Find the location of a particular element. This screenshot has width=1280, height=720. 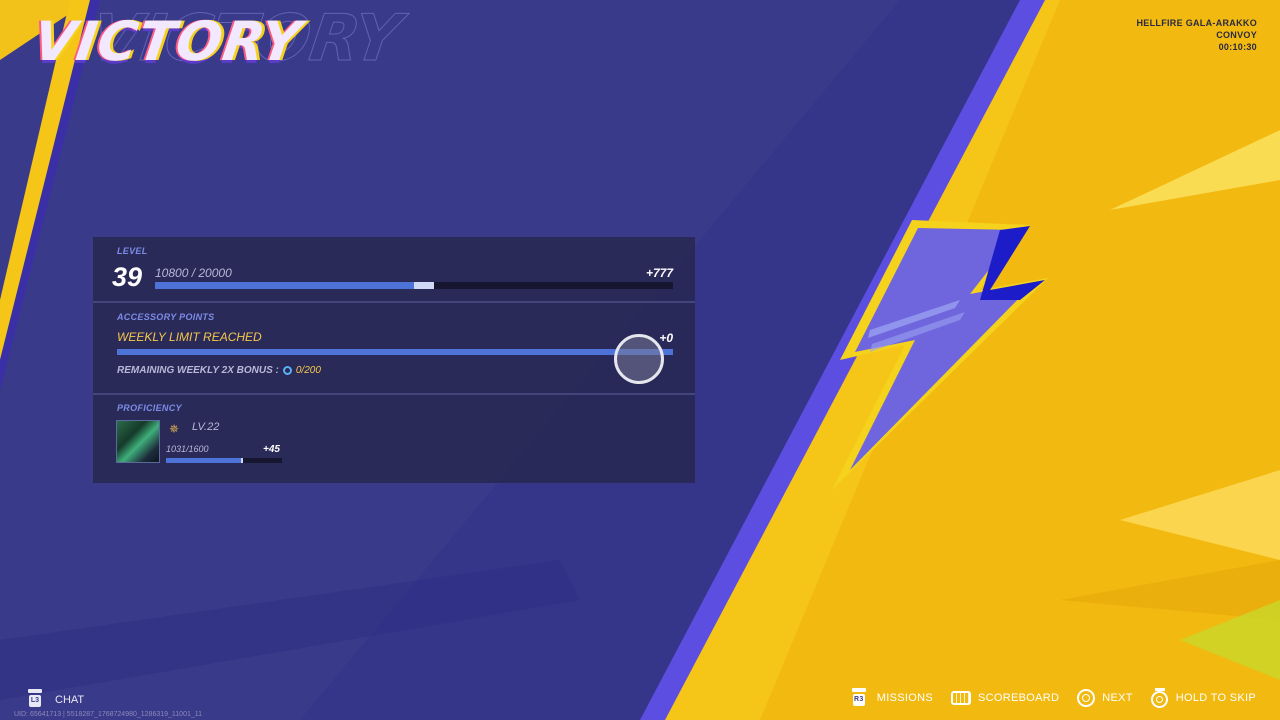

hold-to-skip-button: HOLD TO SKIP is located at coordinates (1203, 698).